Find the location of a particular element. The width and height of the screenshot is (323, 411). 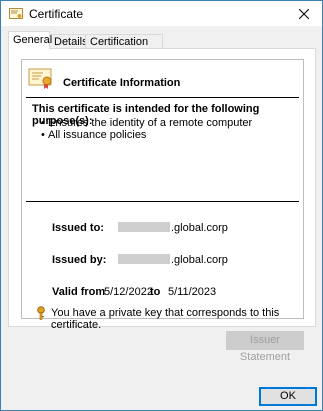

title-bar: Certificate is located at coordinates (161, 14).